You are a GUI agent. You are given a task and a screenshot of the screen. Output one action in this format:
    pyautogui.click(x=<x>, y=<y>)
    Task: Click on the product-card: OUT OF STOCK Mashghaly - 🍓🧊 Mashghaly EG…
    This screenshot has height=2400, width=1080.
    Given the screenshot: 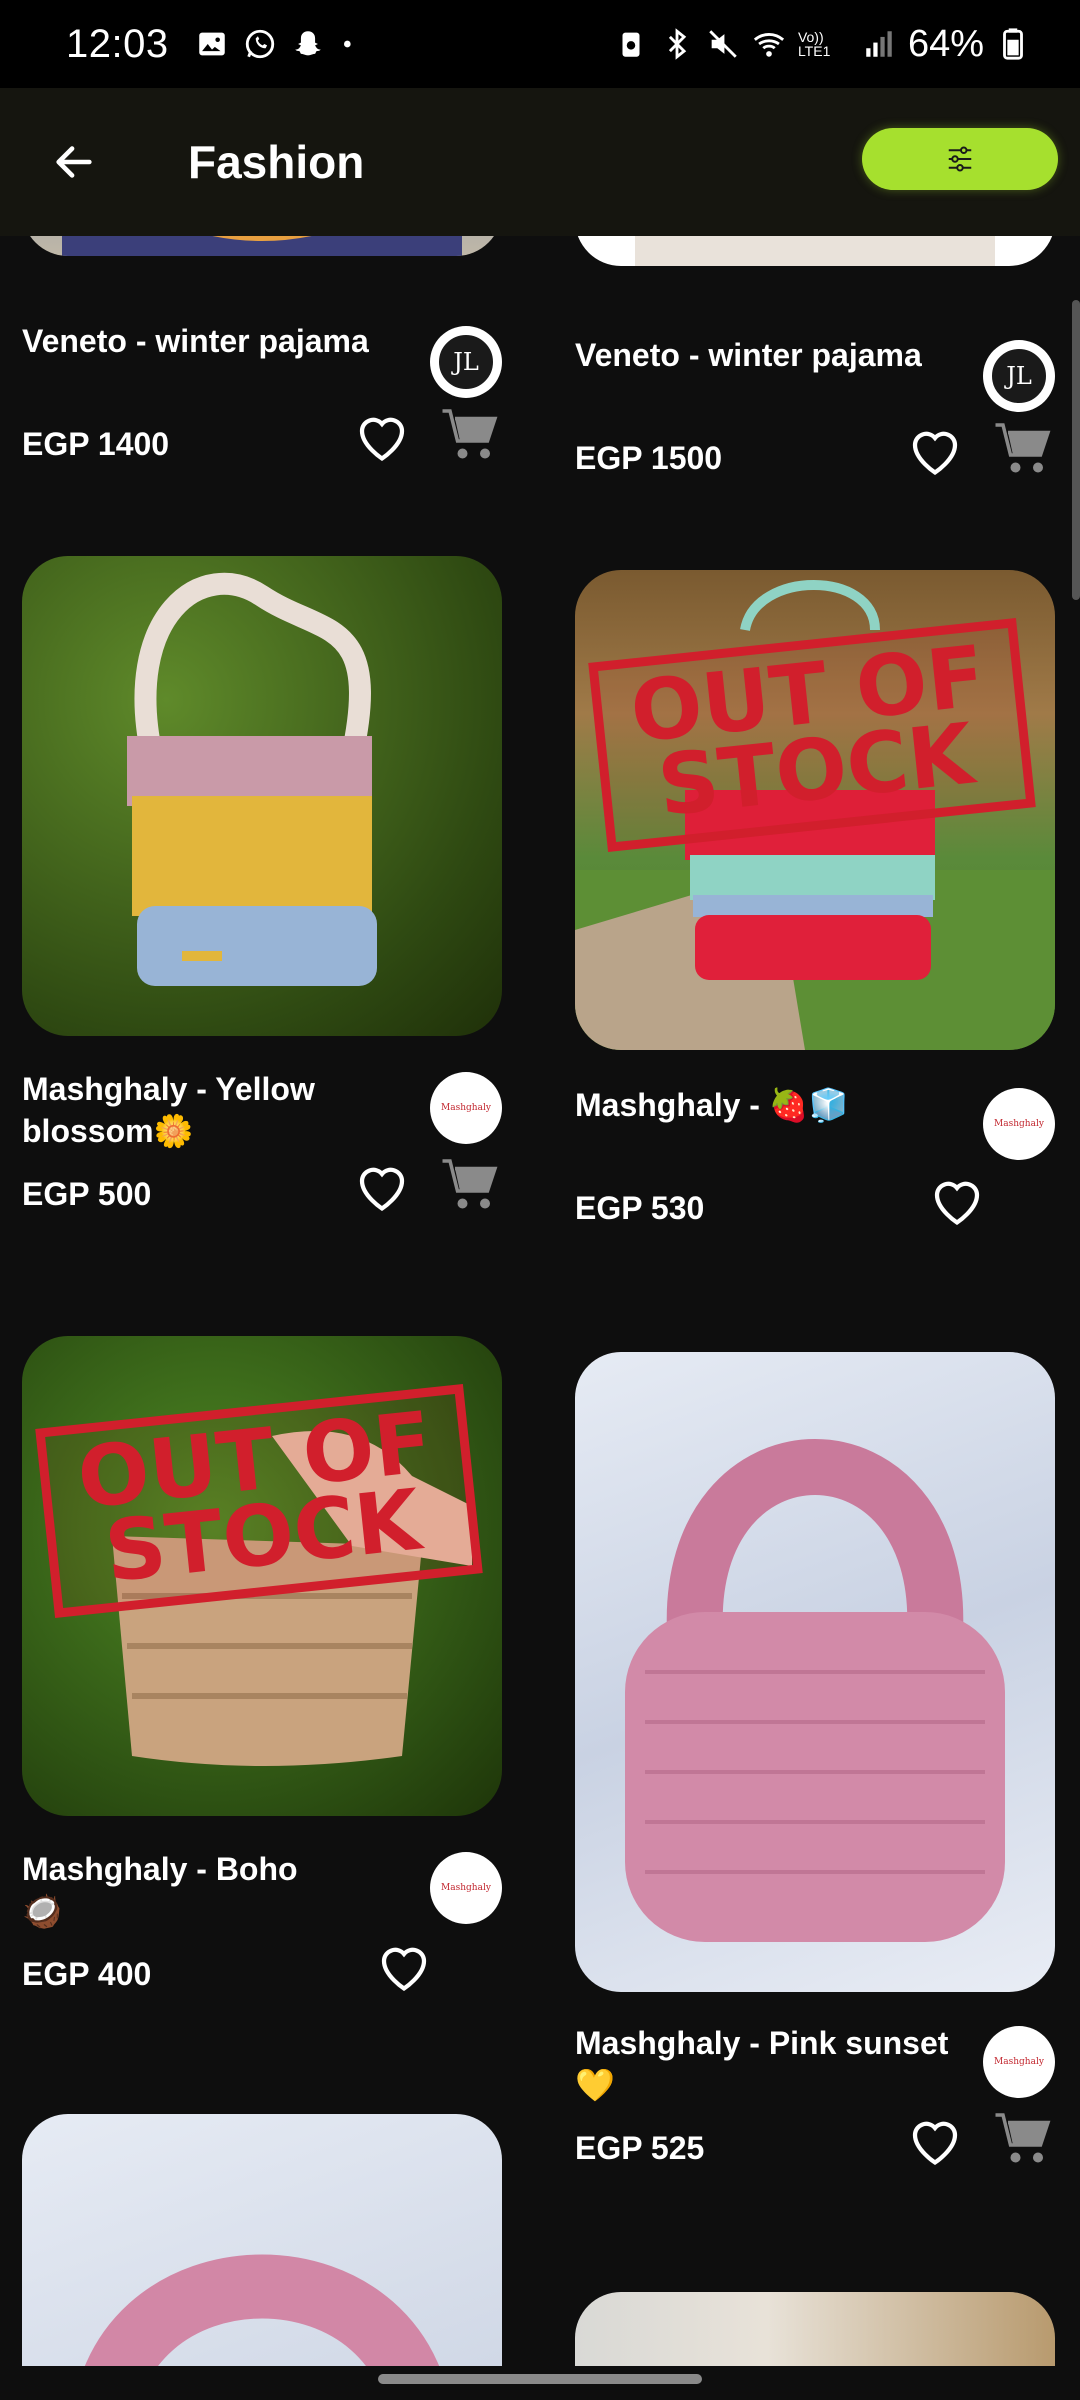 What is the action you would take?
    pyautogui.click(x=815, y=930)
    